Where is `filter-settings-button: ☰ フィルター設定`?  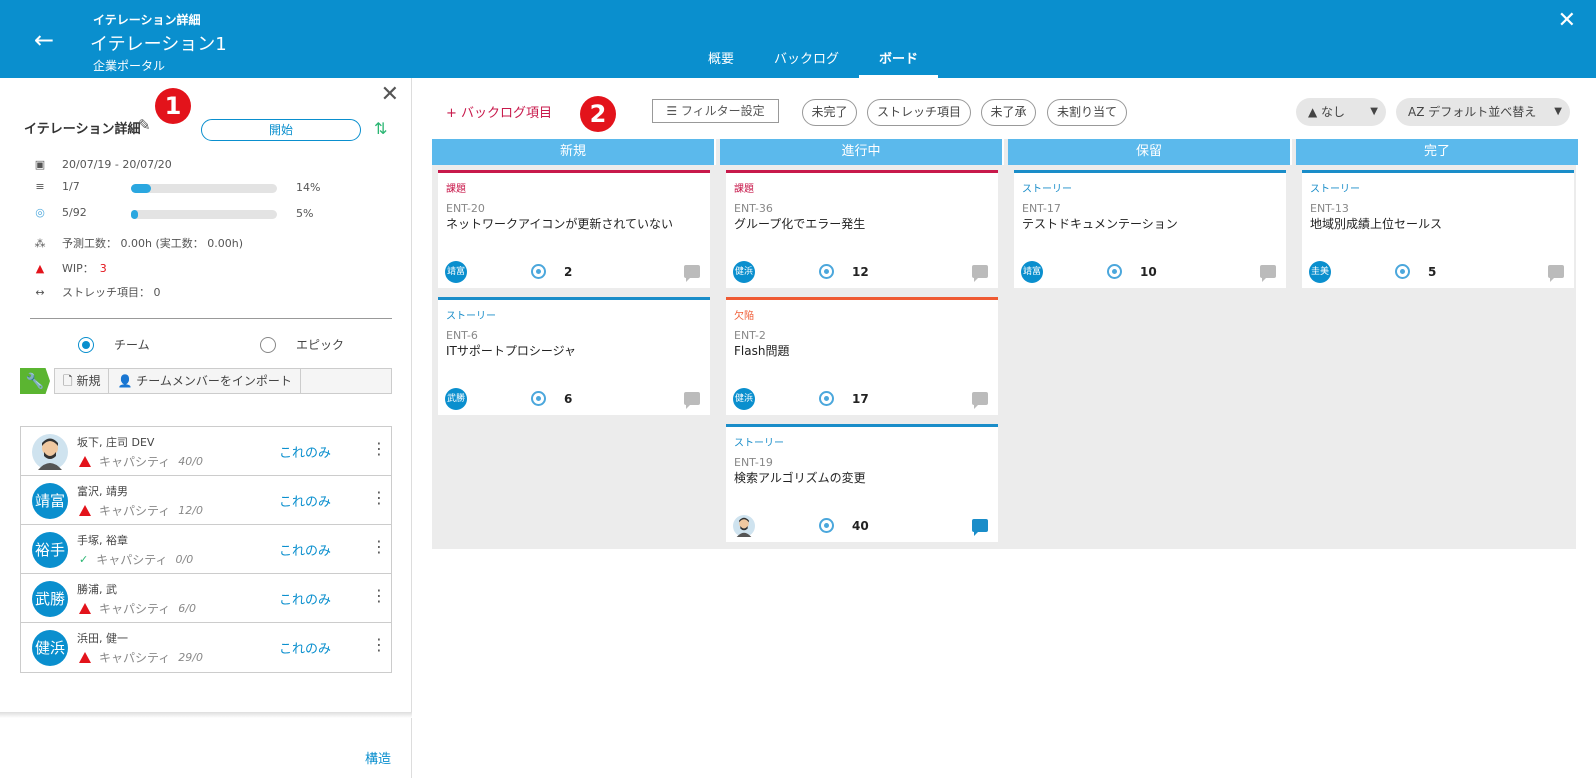 filter-settings-button: ☰ フィルター設定 is located at coordinates (715, 111).